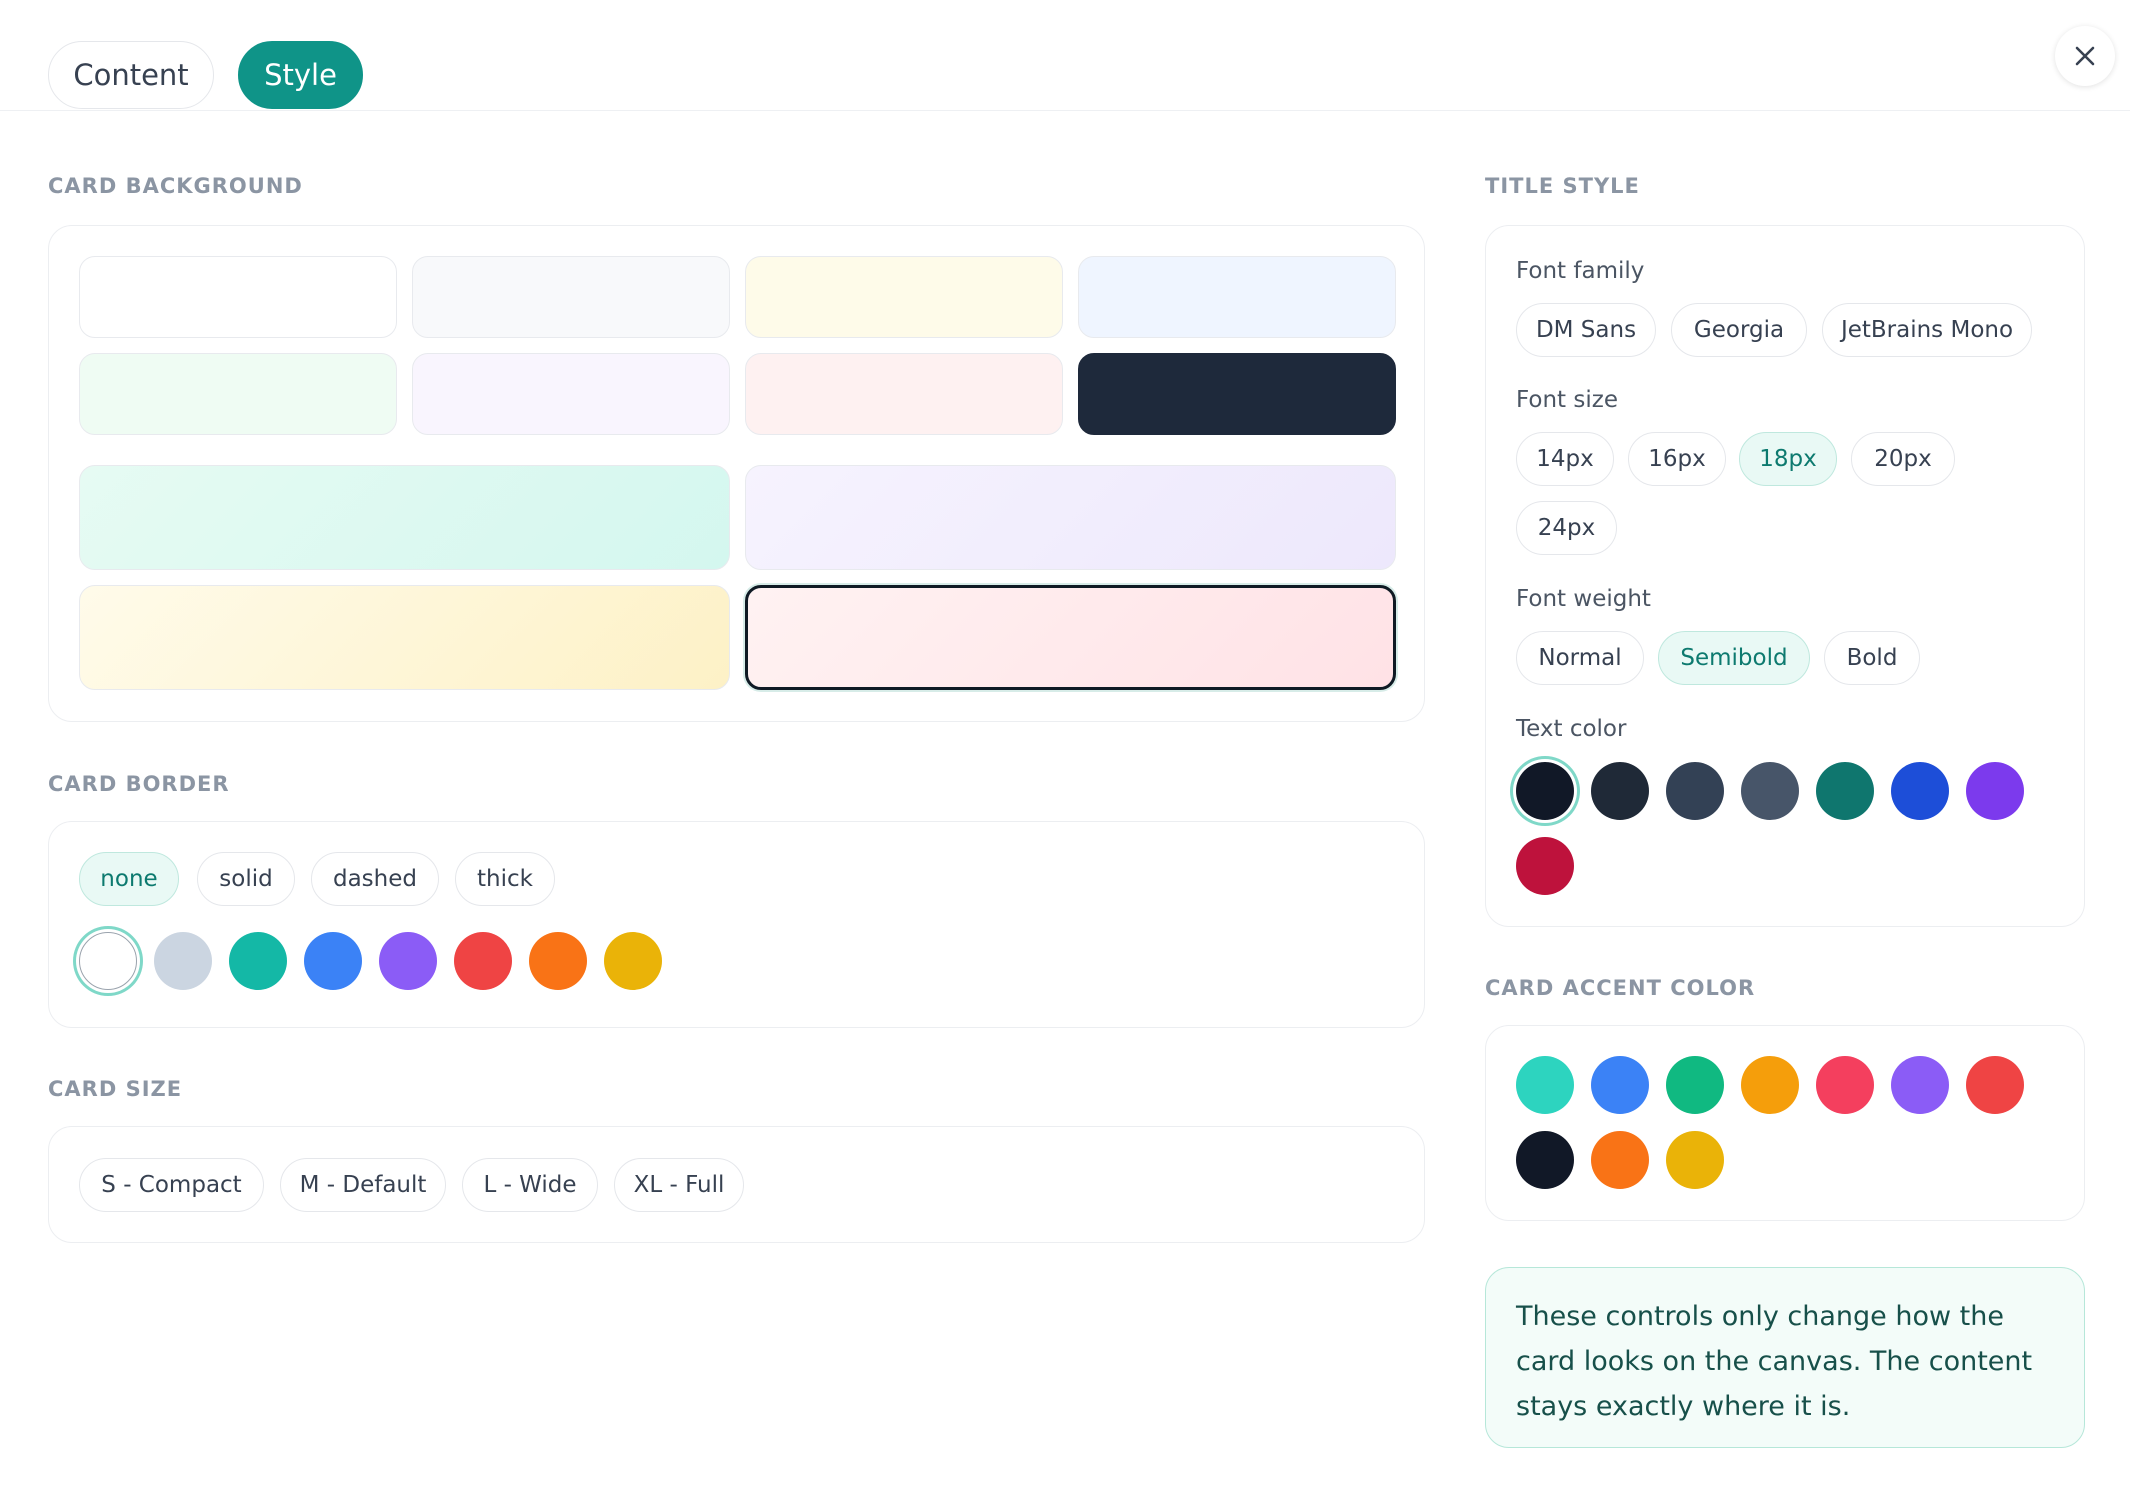 The image size is (2130, 1495). What do you see at coordinates (505, 879) in the screenshot?
I see `border-style-thick: thick` at bounding box center [505, 879].